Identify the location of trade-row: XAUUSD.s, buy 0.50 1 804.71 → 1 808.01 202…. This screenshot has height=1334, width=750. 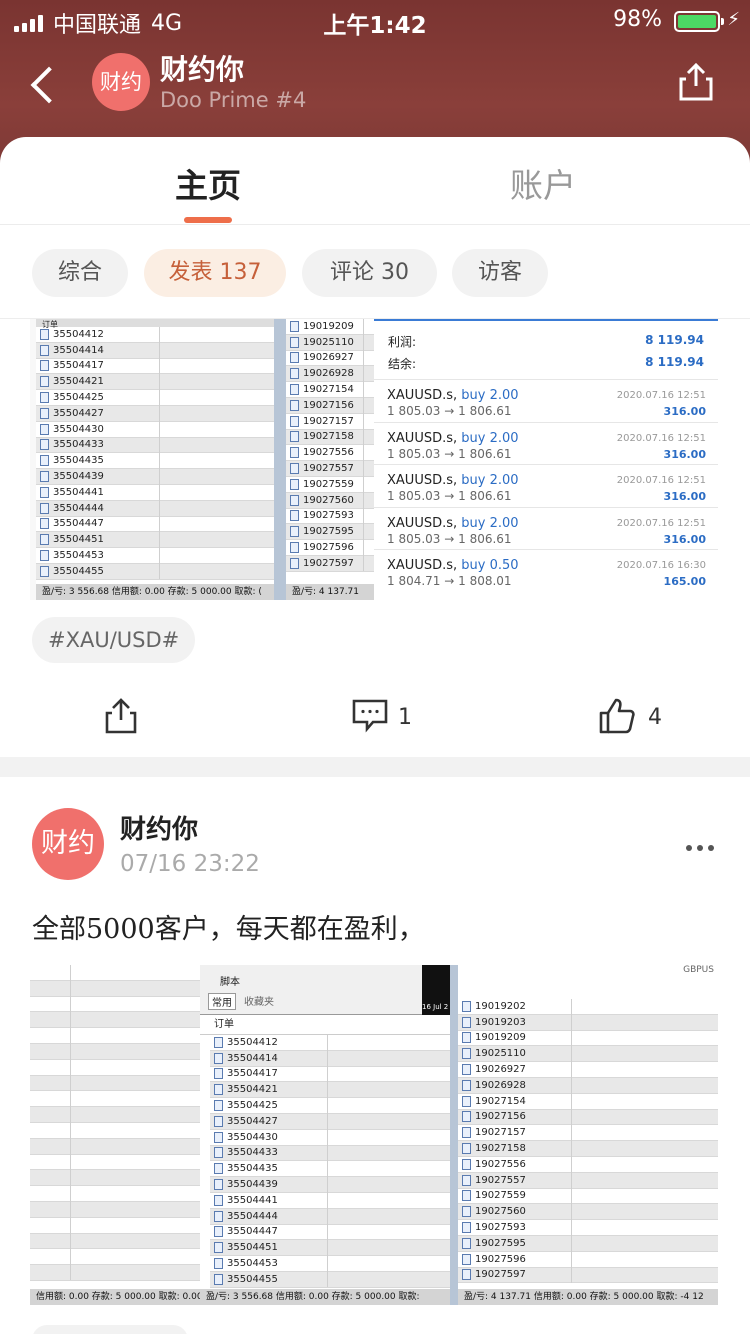
(546, 570).